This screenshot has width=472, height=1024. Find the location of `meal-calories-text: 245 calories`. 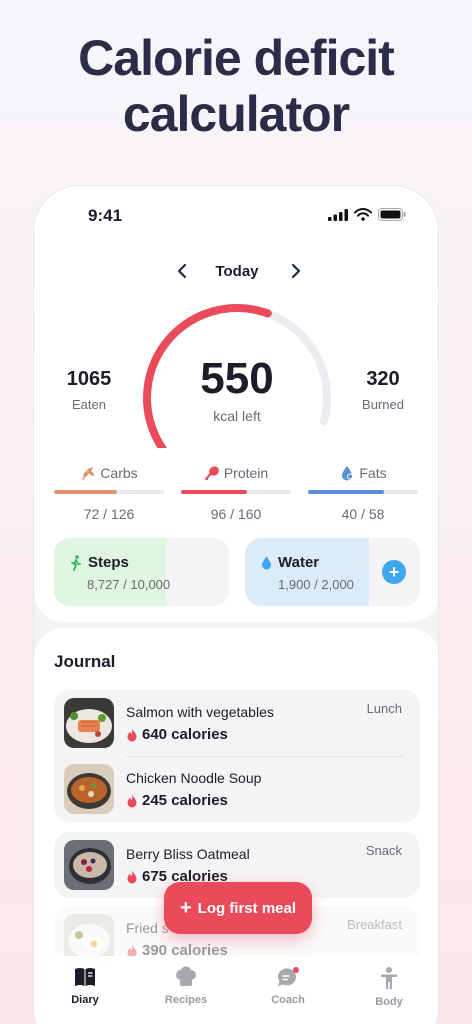

meal-calories-text: 245 calories is located at coordinates (185, 800).